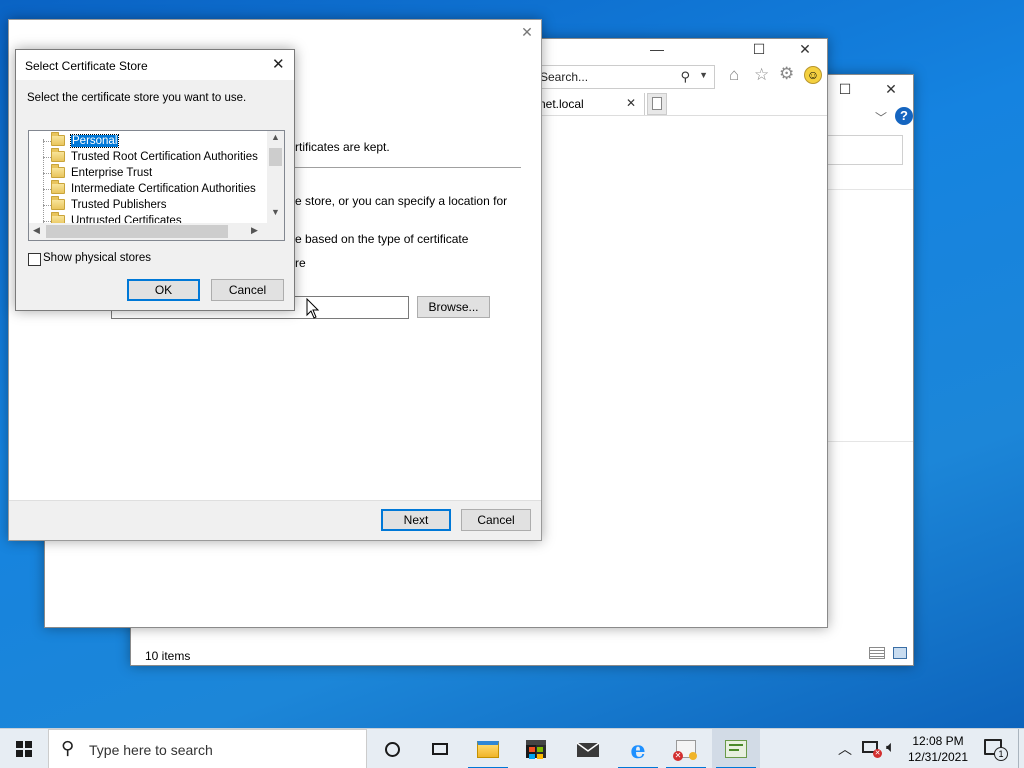 This screenshot has width=1024, height=768. I want to click on next-button: Next, so click(416, 520).